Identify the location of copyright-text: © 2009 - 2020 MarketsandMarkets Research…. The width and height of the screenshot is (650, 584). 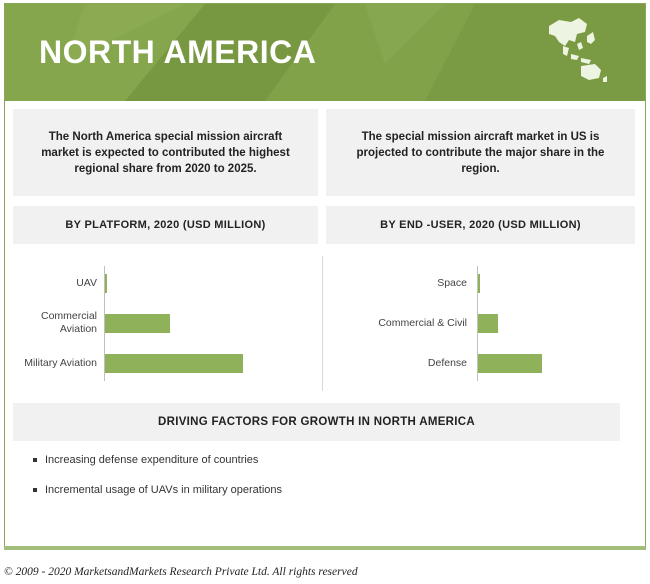
(181, 572).